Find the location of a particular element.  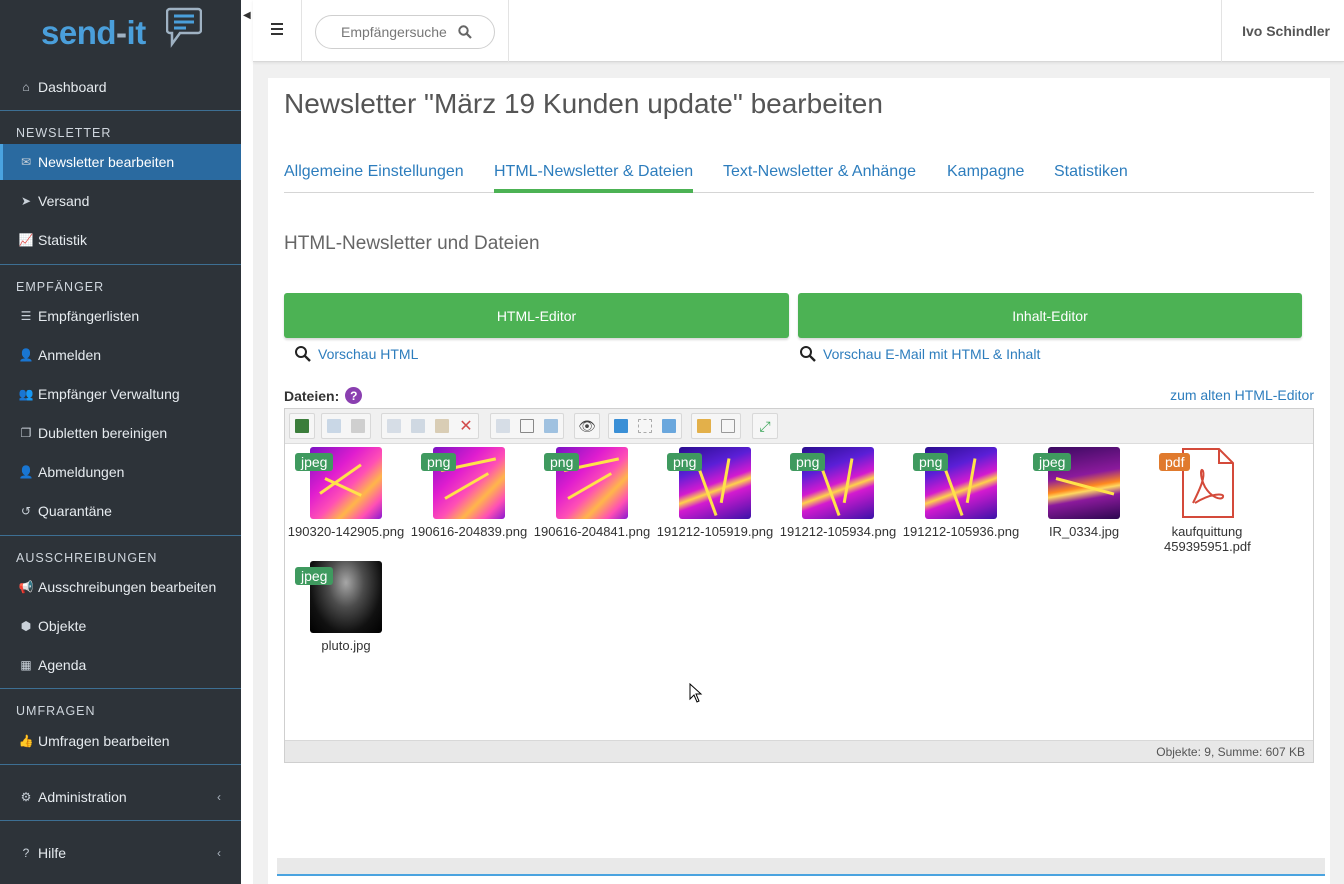

grid-mixed-icon is located at coordinates (669, 426).